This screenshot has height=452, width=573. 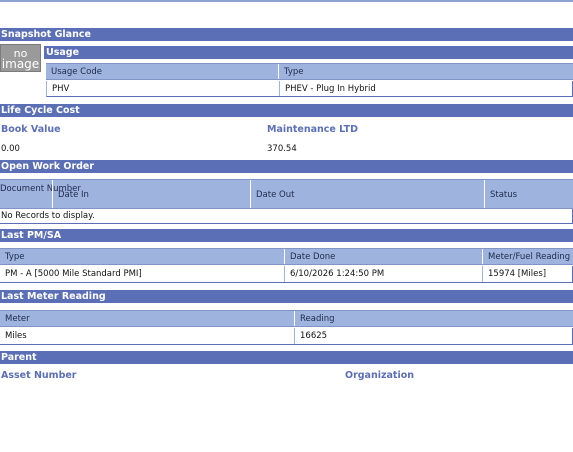 What do you see at coordinates (31, 129) in the screenshot?
I see `book-value-label: Book Value` at bounding box center [31, 129].